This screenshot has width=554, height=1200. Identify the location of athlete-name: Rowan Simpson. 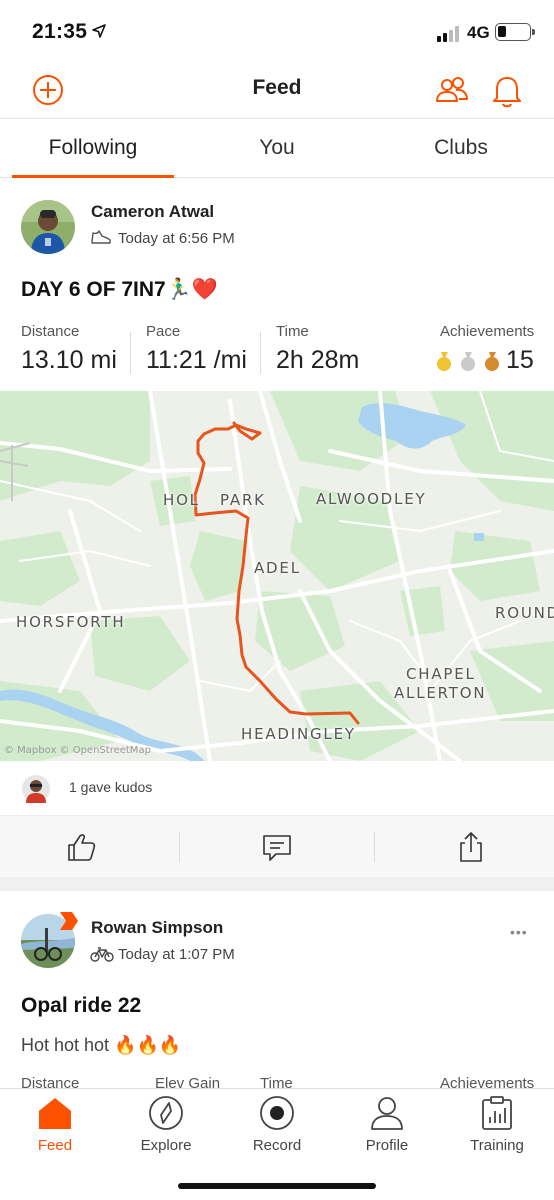
(157, 928).